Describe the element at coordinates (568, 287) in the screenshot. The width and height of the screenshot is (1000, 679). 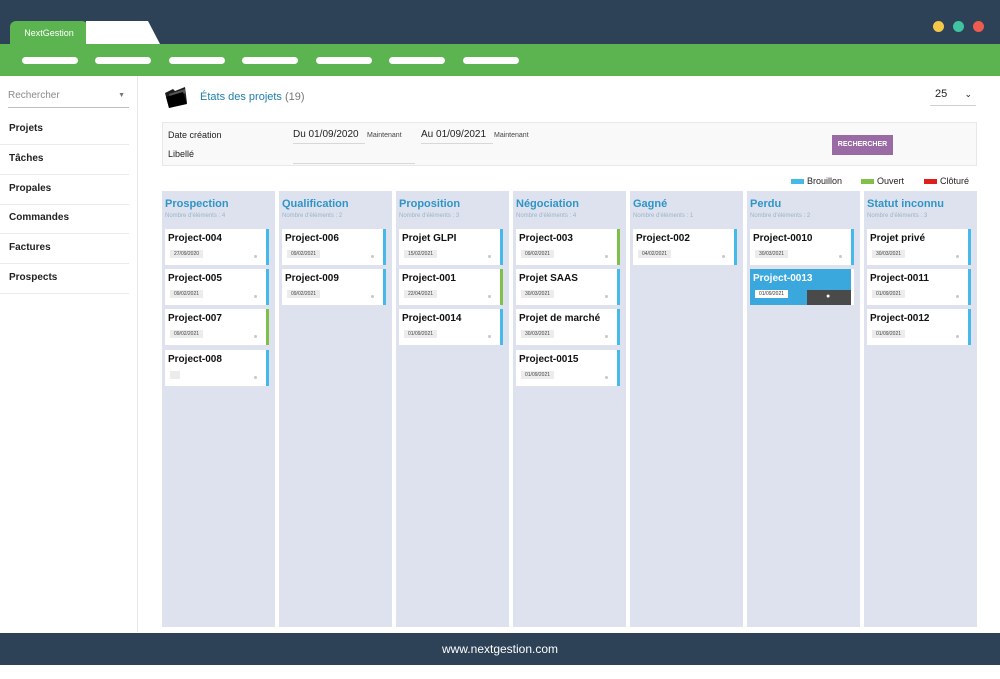
I see `project-card: Projet SAAS 30/03/2021` at that location.